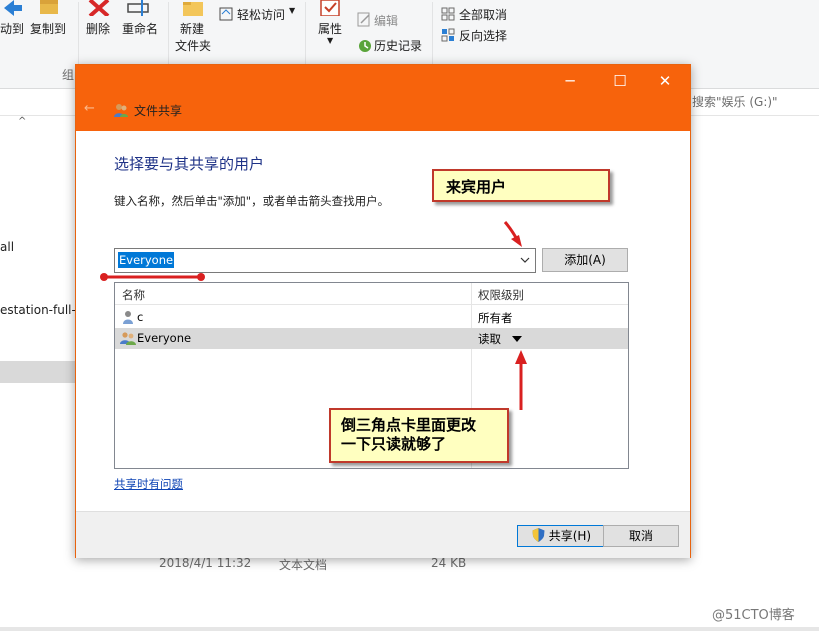  Describe the element at coordinates (409, 425) in the screenshot. I see `callout-line: 倒三角点卡里面更改` at that location.